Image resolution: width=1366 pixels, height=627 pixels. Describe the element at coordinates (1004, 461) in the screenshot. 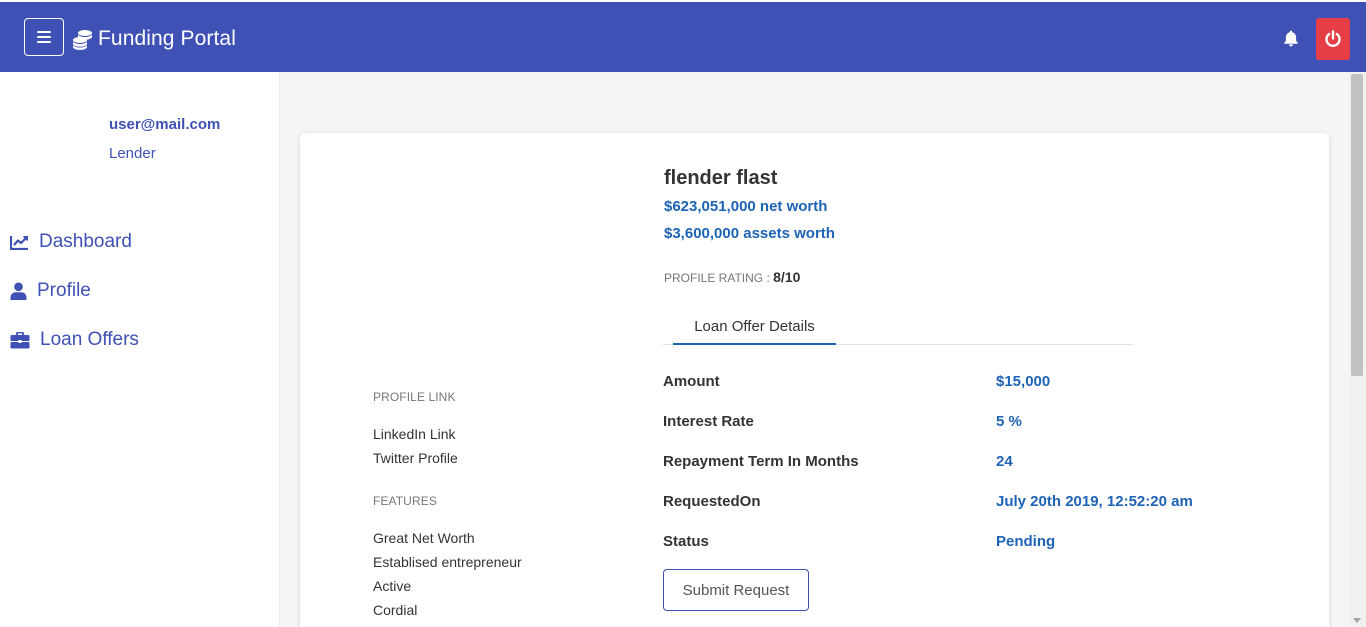

I see `repayment-term-value: 24` at that location.